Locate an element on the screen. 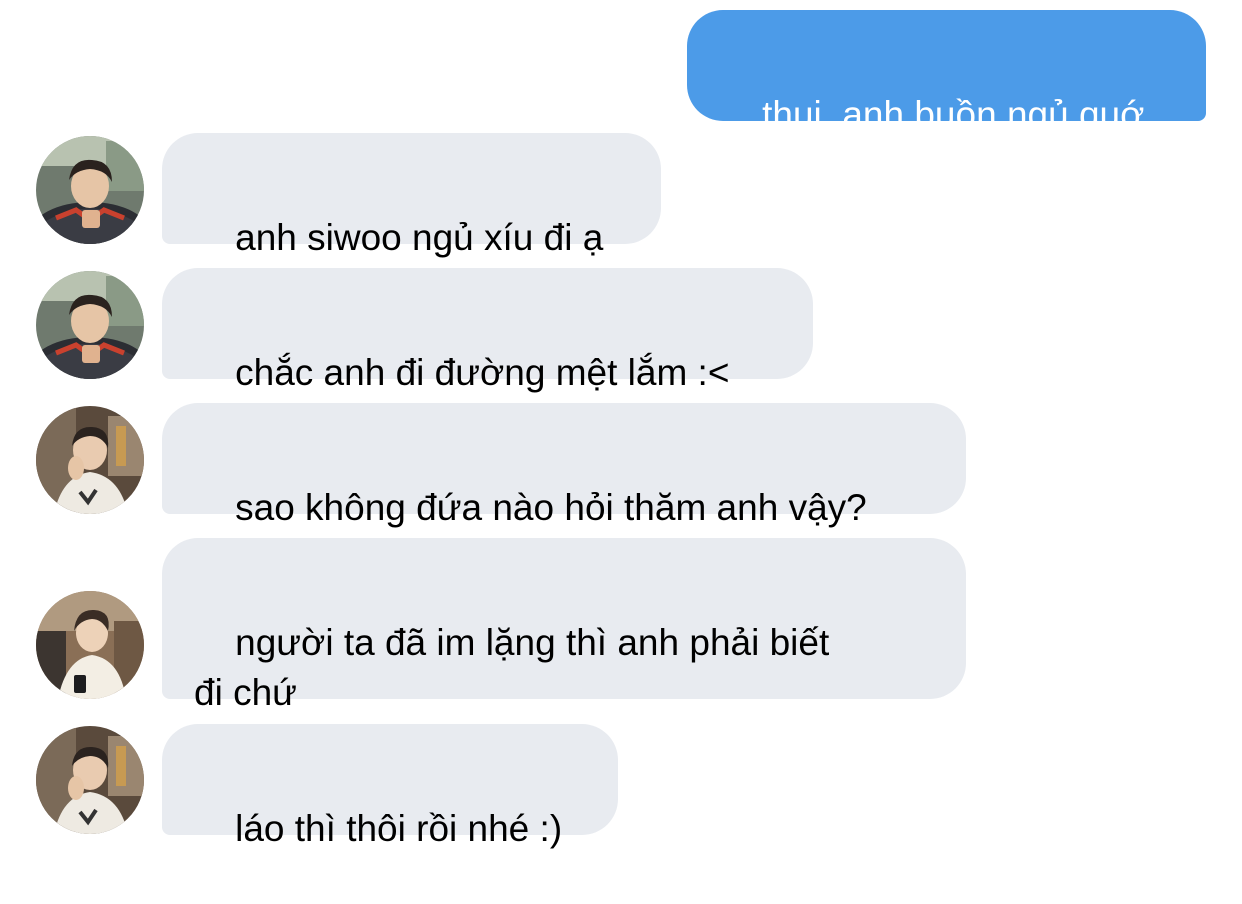 This screenshot has height=904, width=1242. message-text: láo thì thôi rồi nhé :) is located at coordinates (399, 828).